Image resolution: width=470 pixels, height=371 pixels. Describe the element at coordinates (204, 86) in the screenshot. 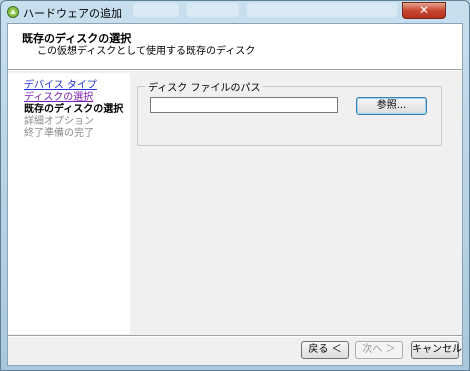

I see `disk-path-group-label: ディスク ファイルのパス` at that location.